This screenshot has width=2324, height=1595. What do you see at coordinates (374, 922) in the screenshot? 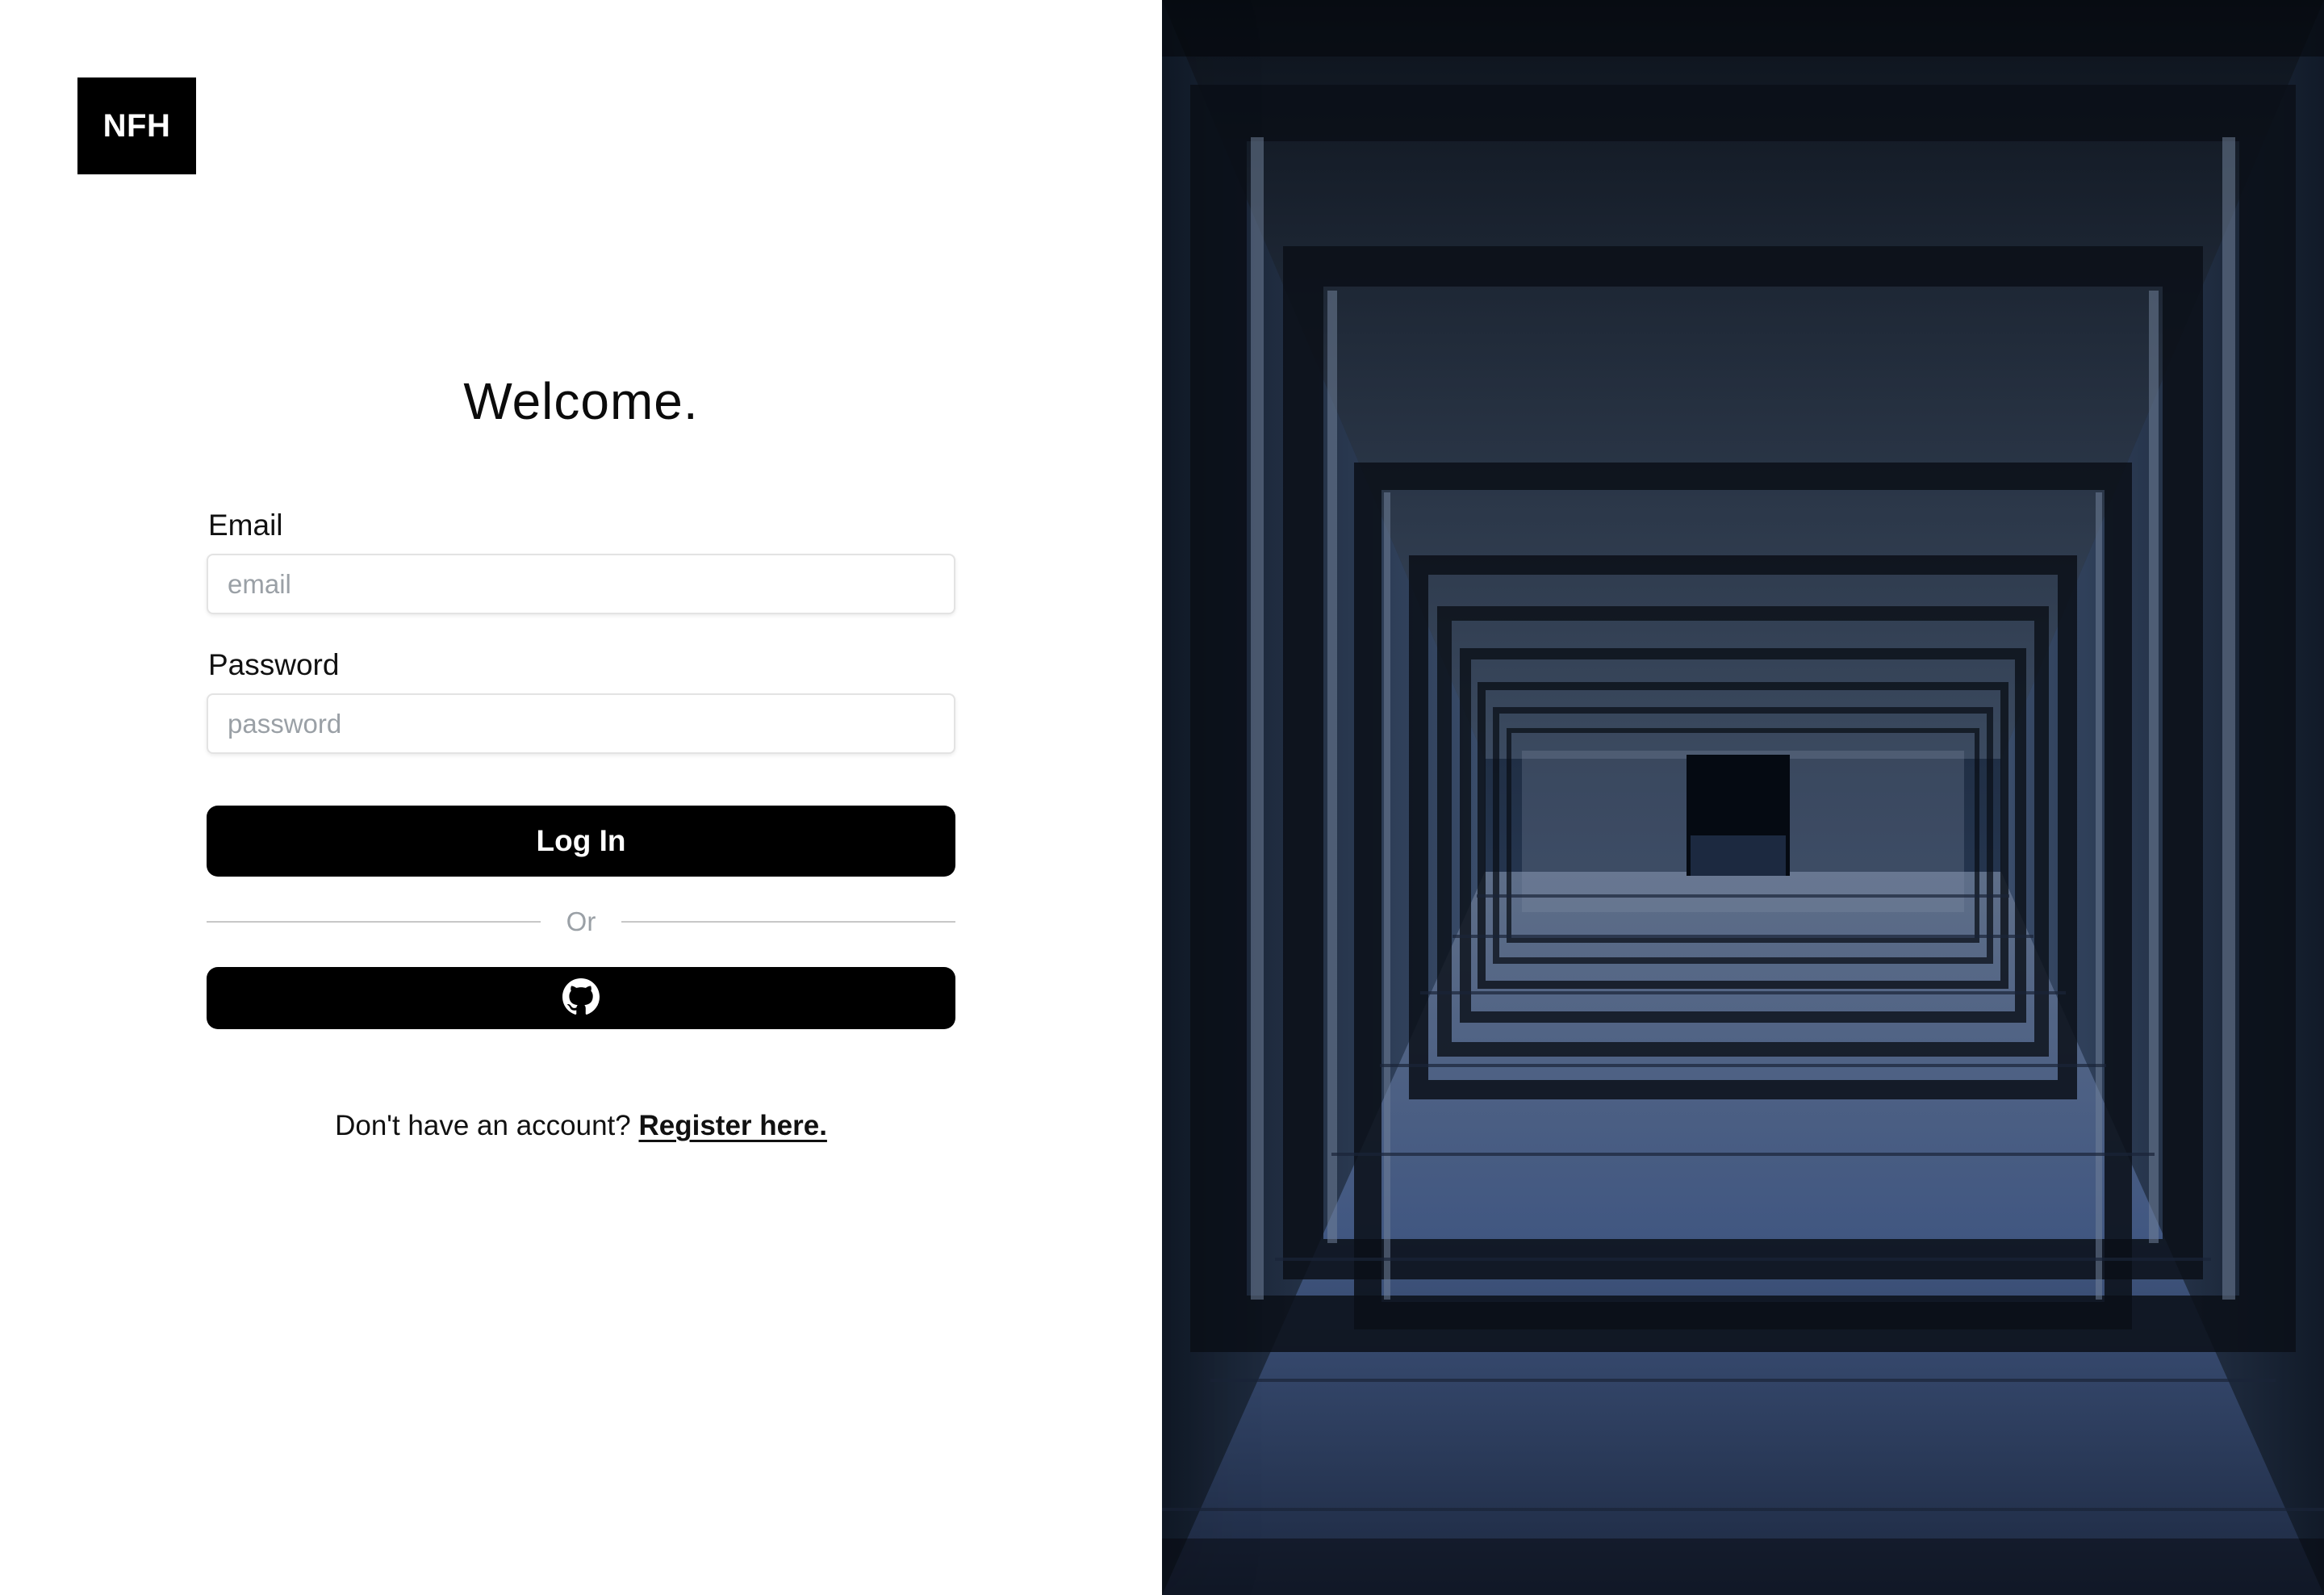
I see `divider-line-left` at bounding box center [374, 922].